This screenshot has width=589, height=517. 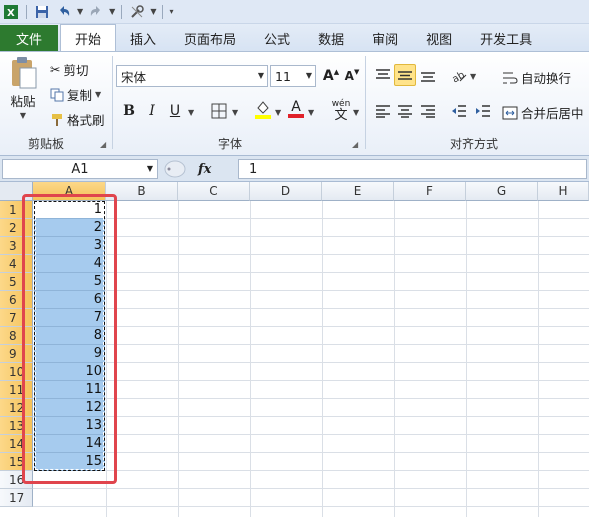 I want to click on formula-bar: A1 ▼ fx 1, so click(x=294, y=169).